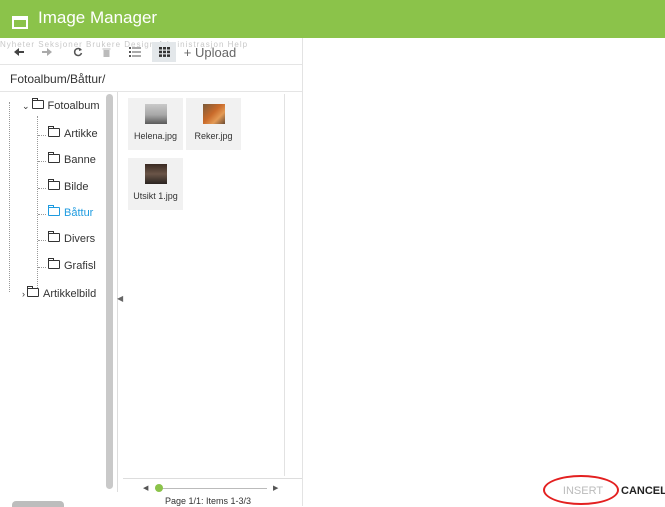  What do you see at coordinates (72, 159) in the screenshot?
I see `tree-item-banne: Banne` at bounding box center [72, 159].